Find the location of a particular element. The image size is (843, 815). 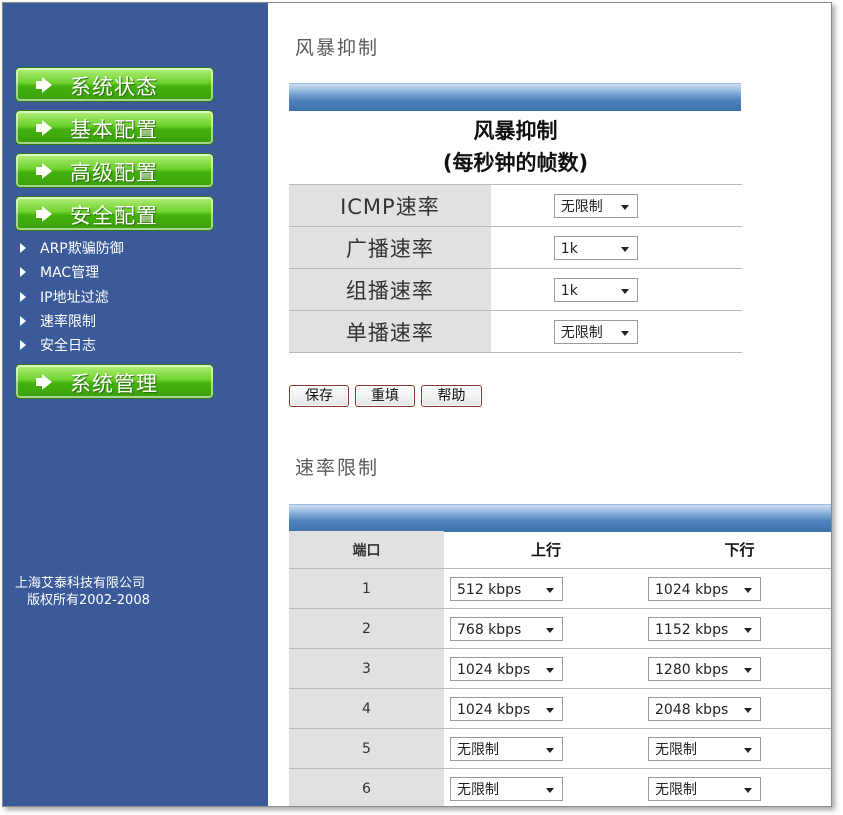

sidebar-item-label: IP地址过滤 is located at coordinates (74, 298).